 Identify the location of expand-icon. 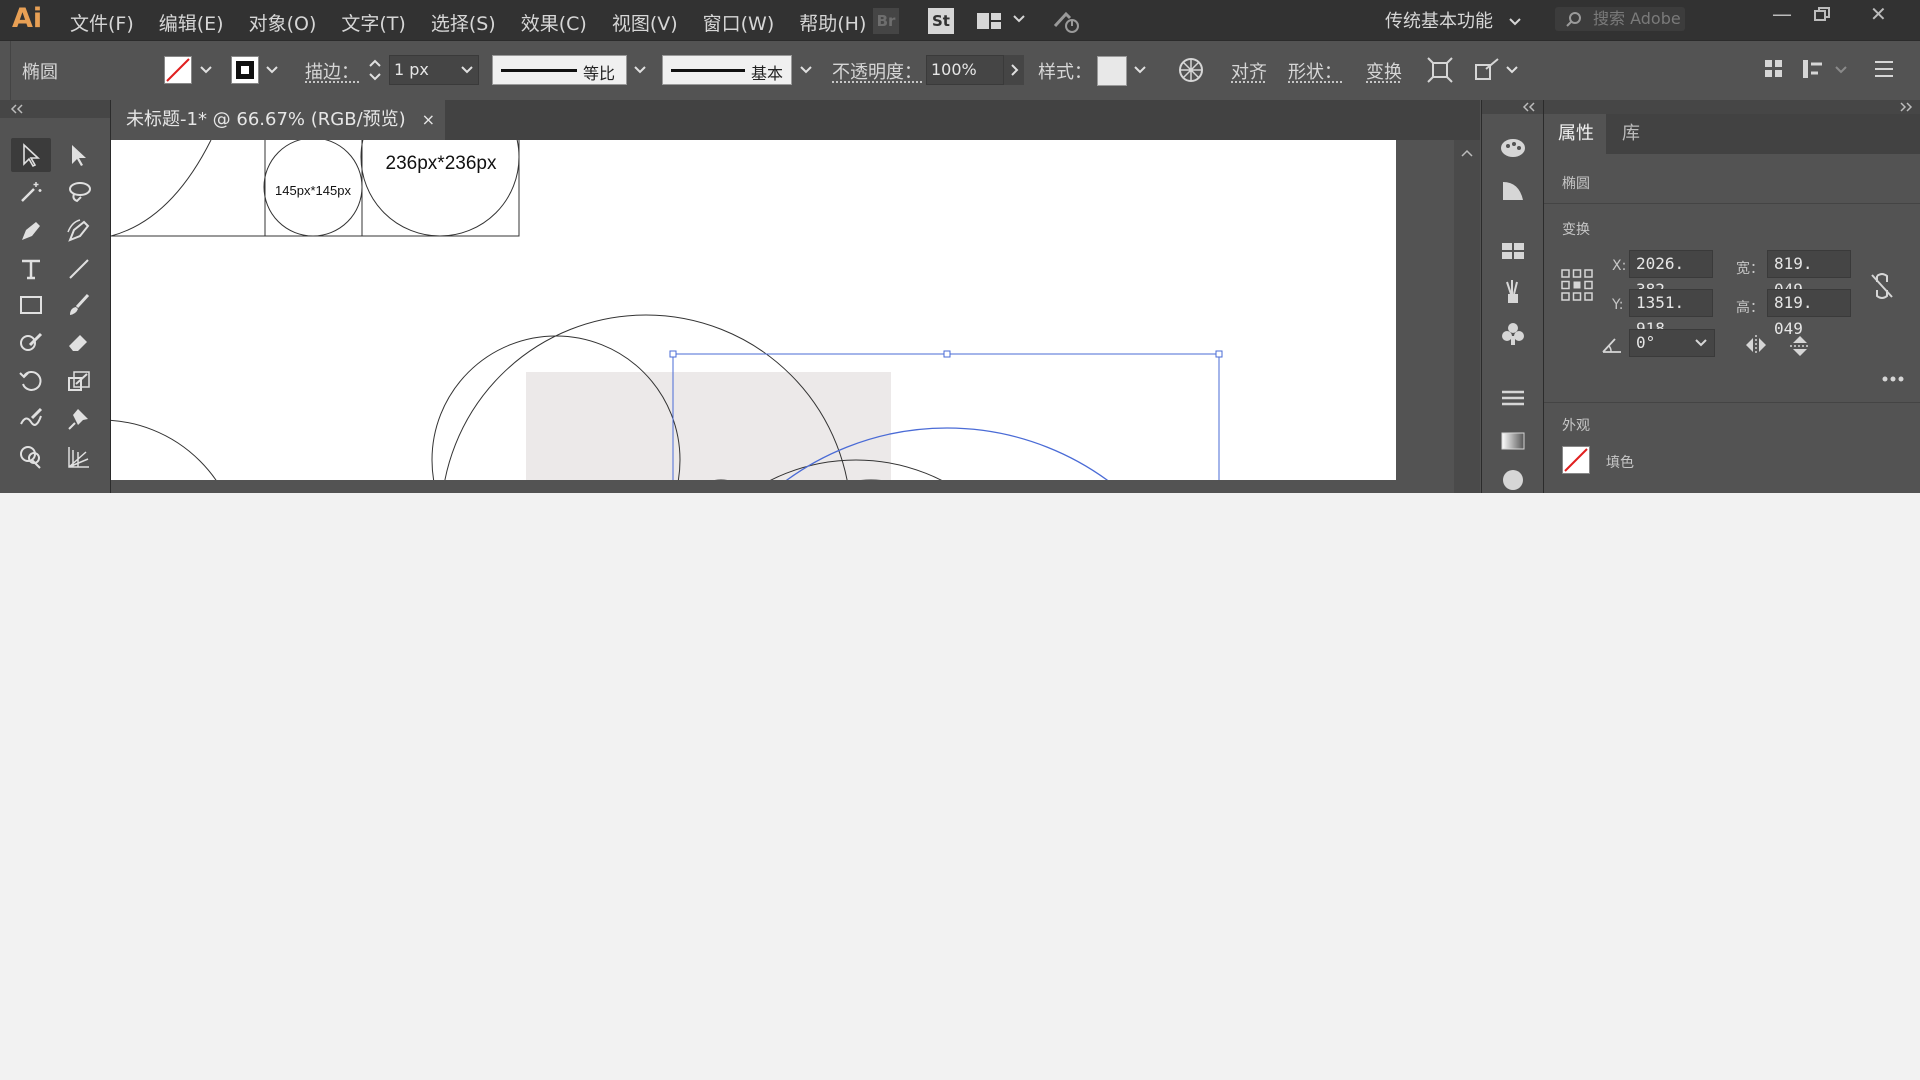
(1906, 107).